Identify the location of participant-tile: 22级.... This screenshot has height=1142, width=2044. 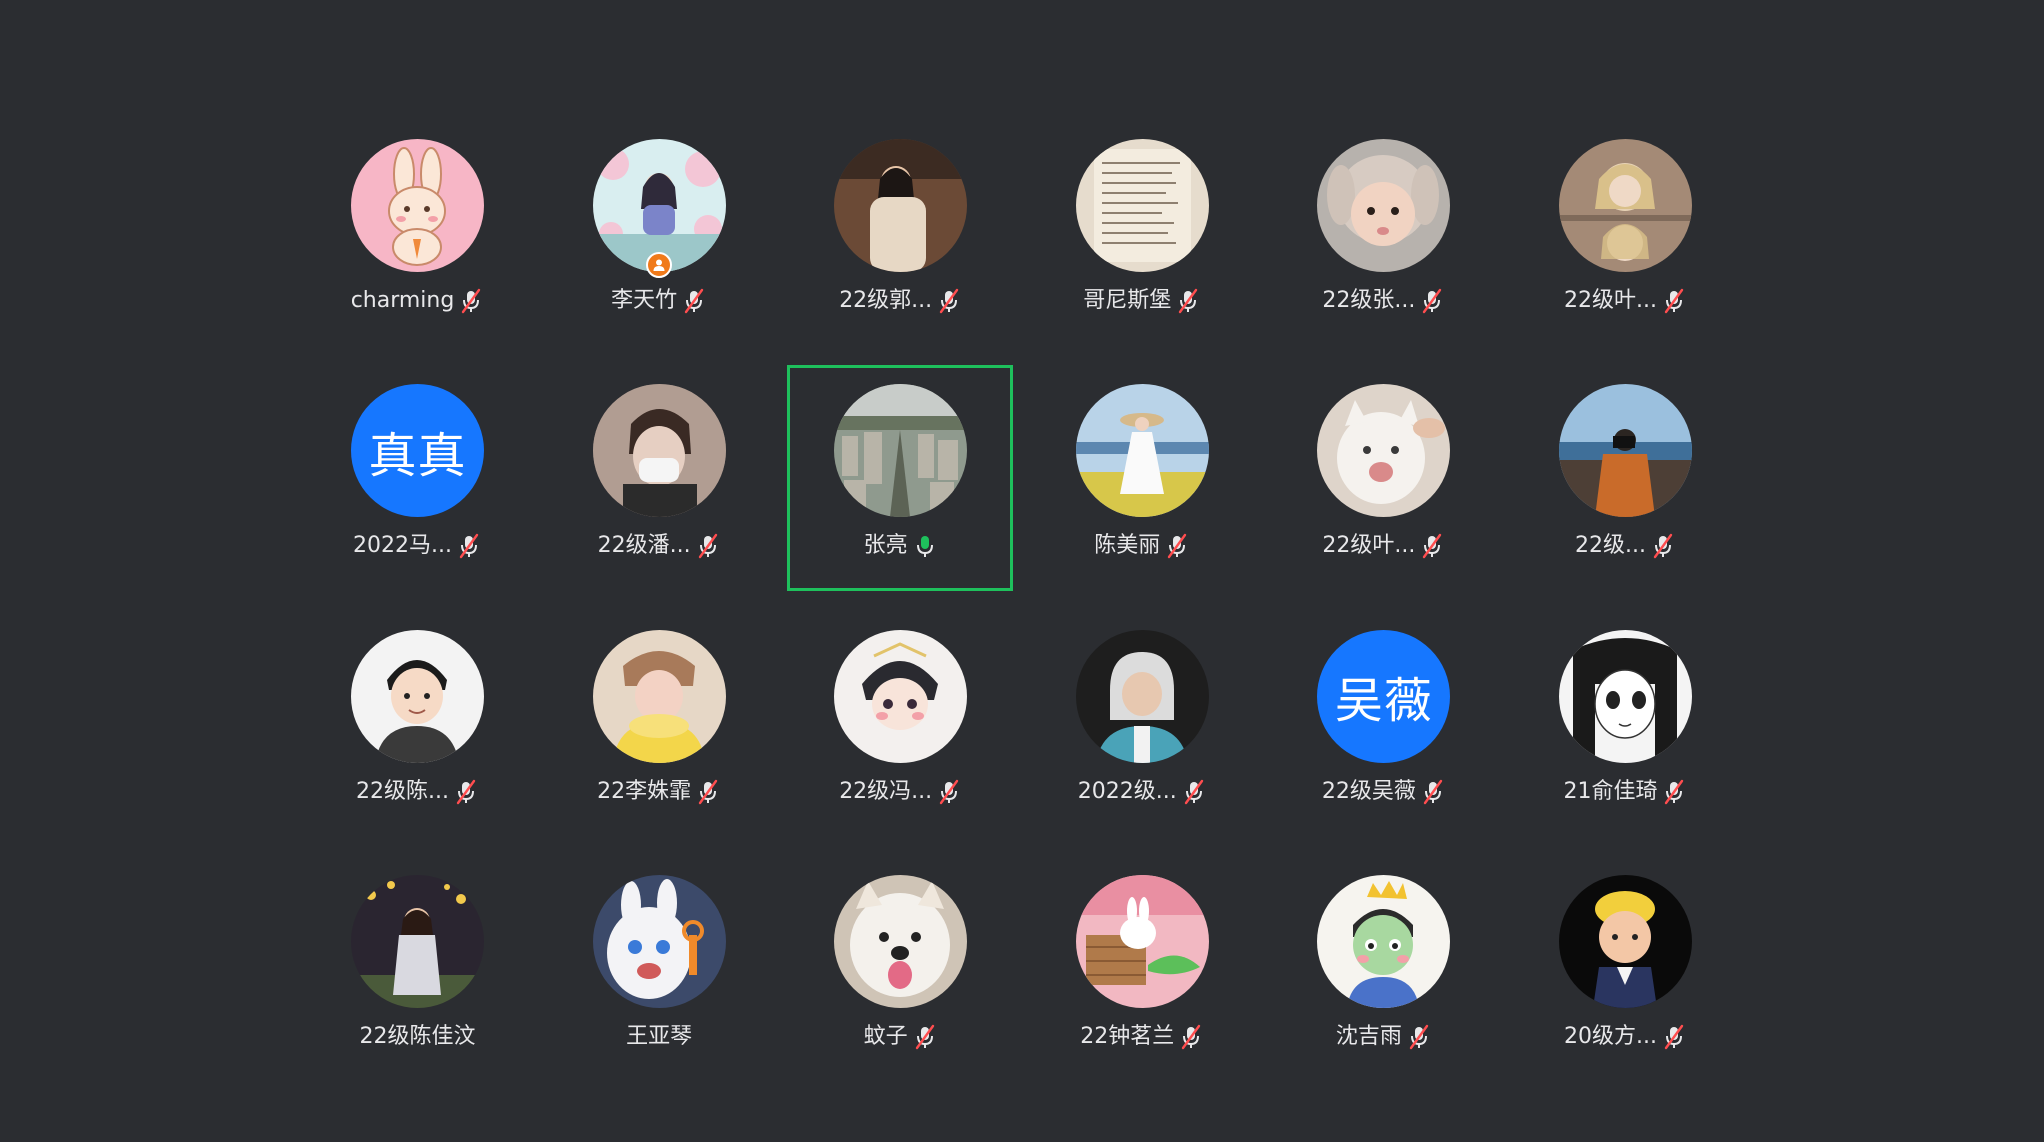
(1625, 472).